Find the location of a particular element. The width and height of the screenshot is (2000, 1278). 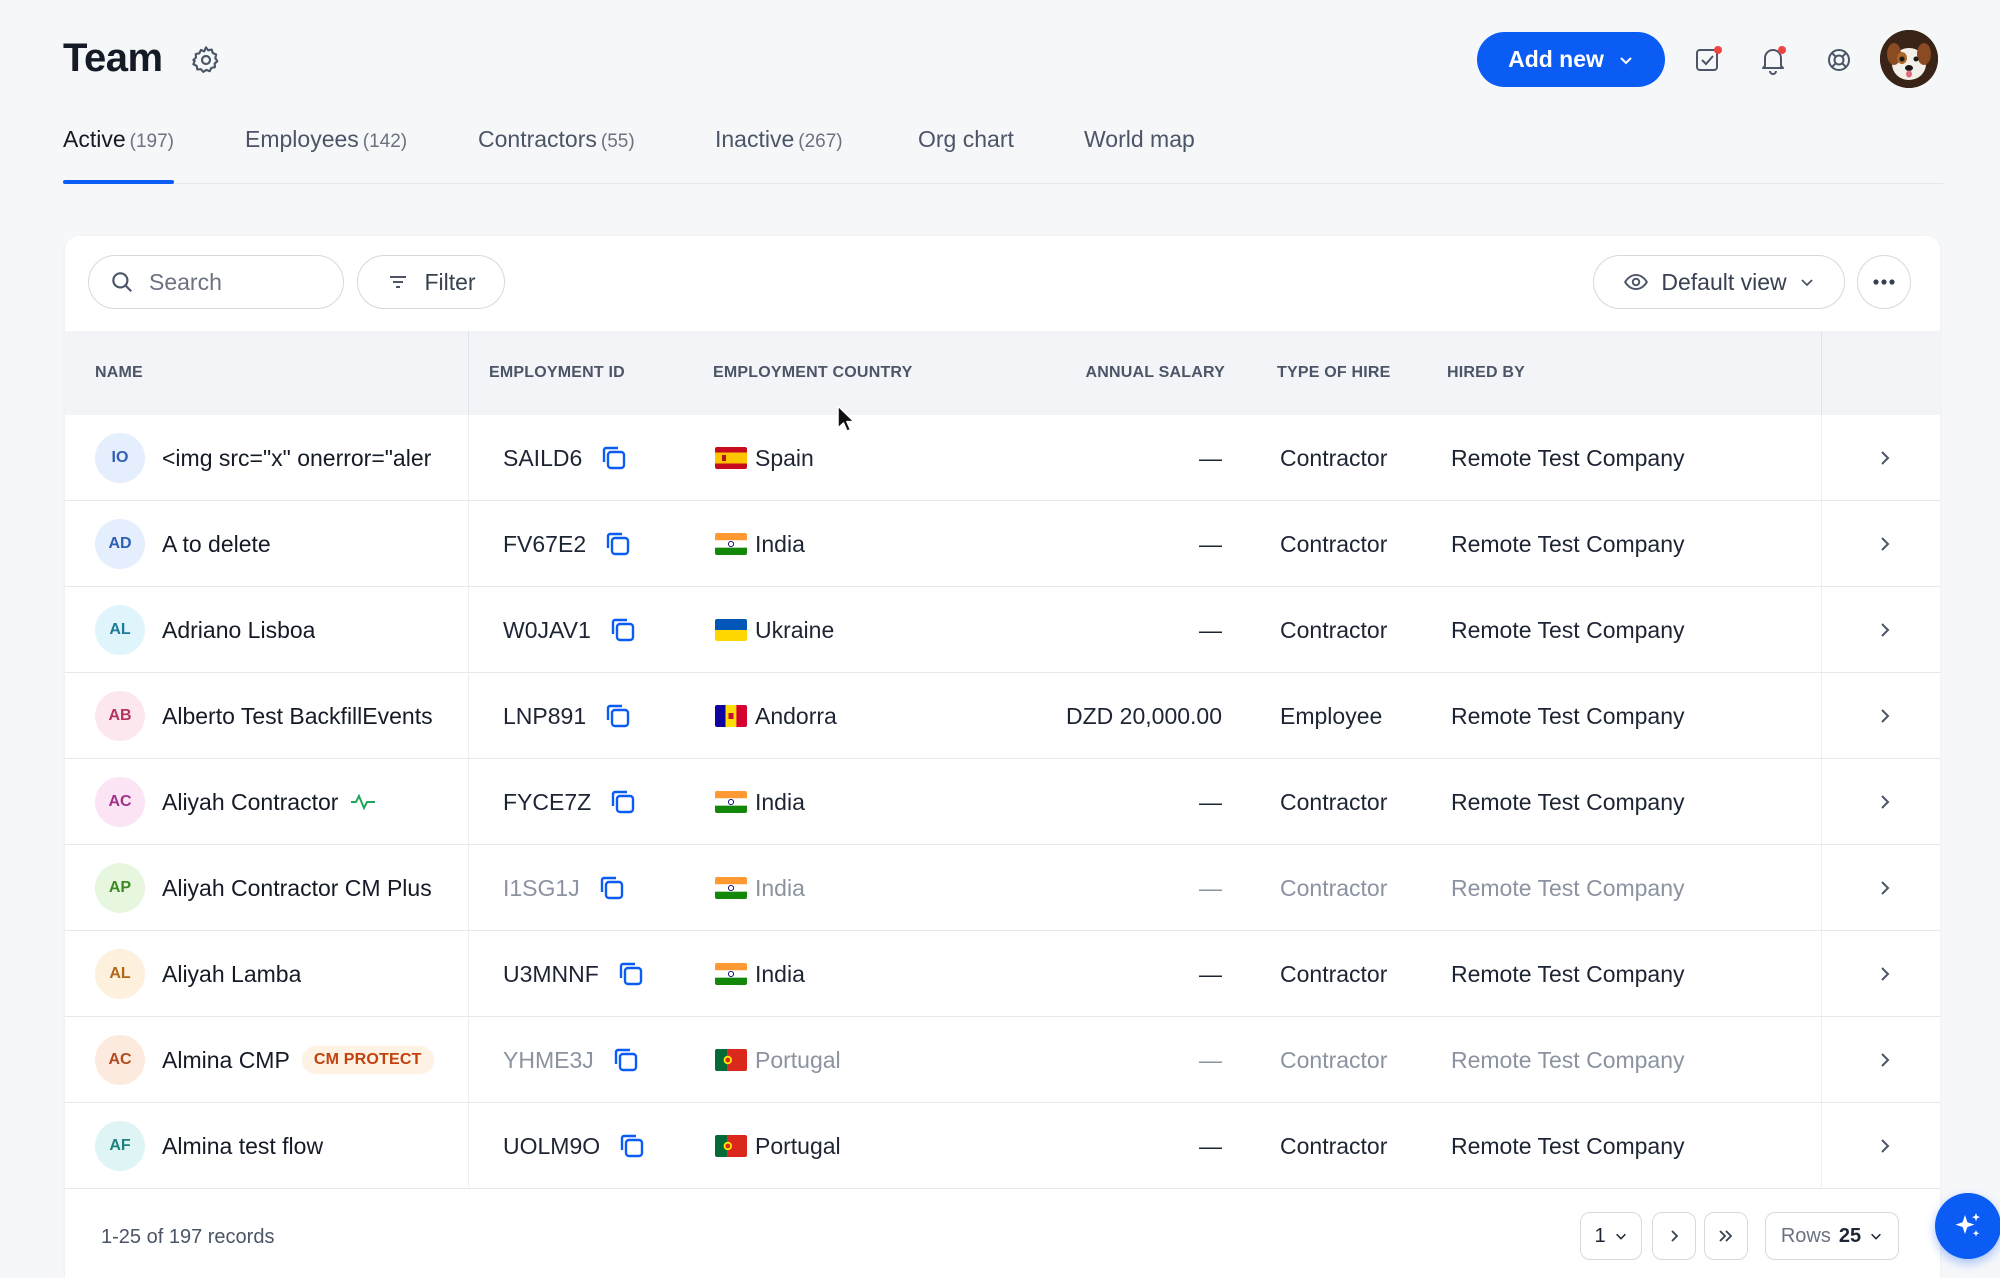

country-name: Ukraine is located at coordinates (795, 629).